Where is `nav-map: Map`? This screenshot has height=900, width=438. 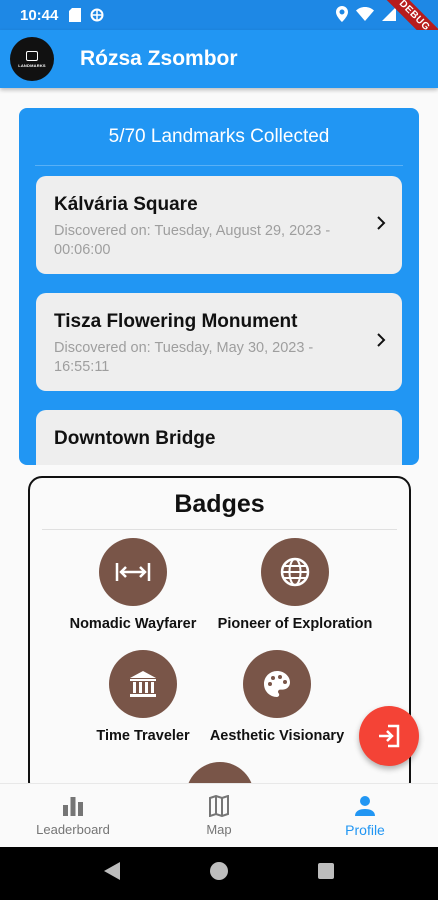 nav-map: Map is located at coordinates (219, 815).